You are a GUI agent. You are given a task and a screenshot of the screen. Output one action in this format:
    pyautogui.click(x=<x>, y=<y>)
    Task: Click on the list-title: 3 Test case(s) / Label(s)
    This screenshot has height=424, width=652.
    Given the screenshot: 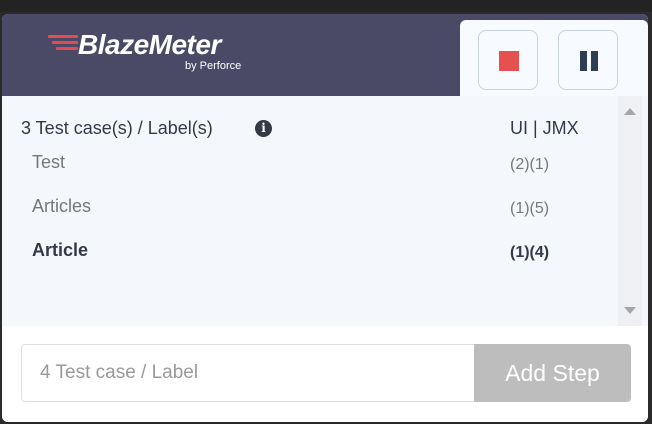 What is the action you would take?
    pyautogui.click(x=117, y=128)
    